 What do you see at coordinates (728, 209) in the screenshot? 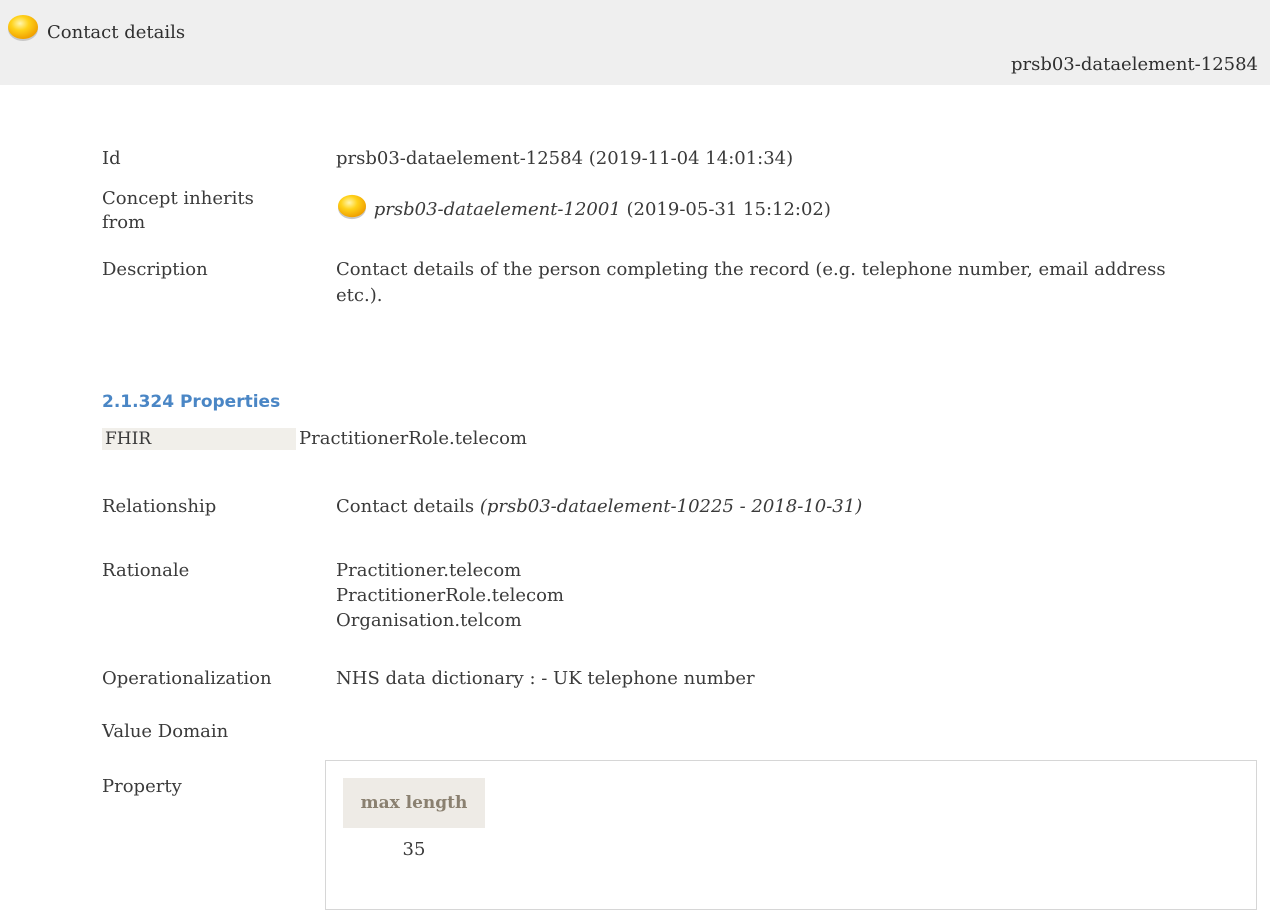
I see `inherits-date: (2019-05-31 15:12:02)` at bounding box center [728, 209].